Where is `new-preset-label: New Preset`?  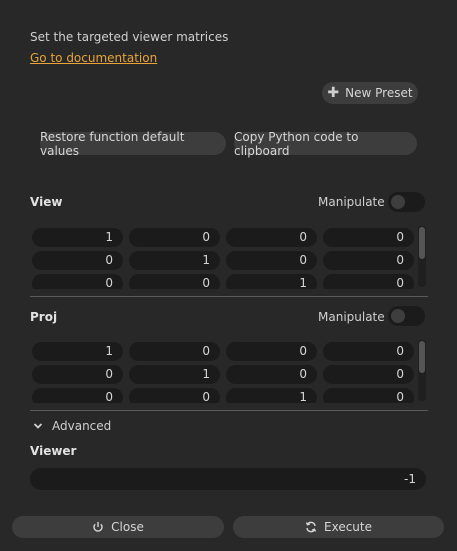
new-preset-label: New Preset is located at coordinates (379, 93).